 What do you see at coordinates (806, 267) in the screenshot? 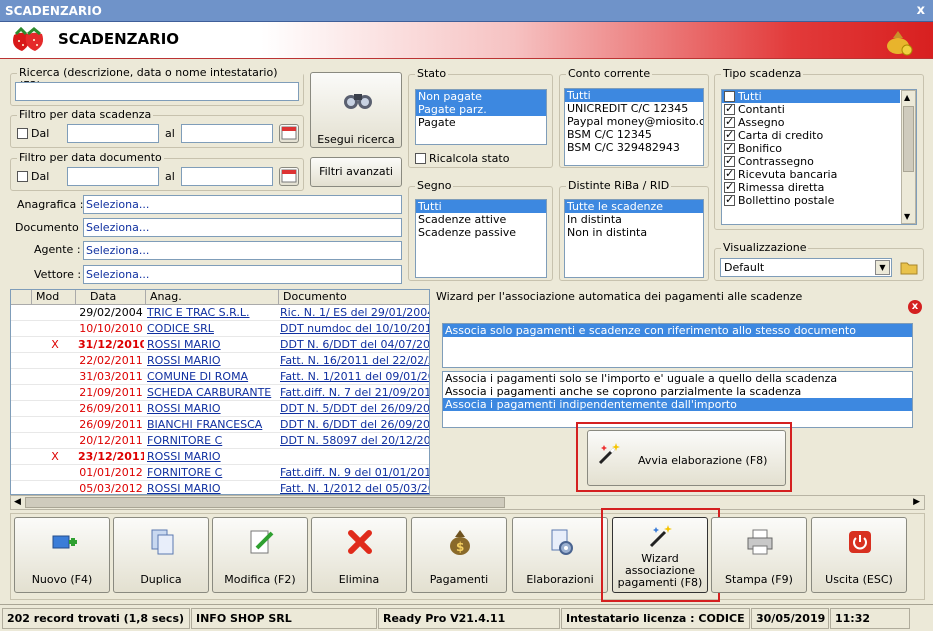
I see `visual-select: Default ▼` at bounding box center [806, 267].